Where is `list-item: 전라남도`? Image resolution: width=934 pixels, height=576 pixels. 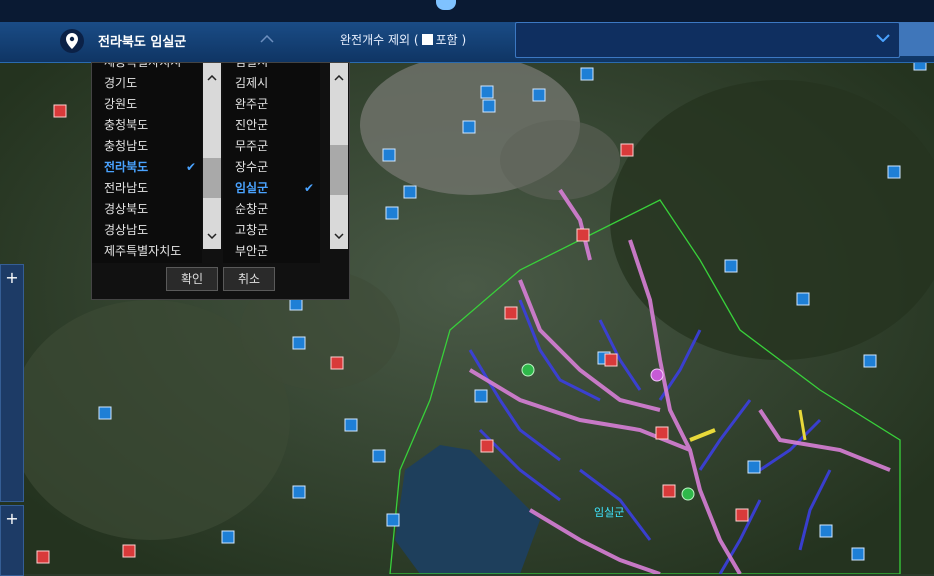 list-item: 전라남도 is located at coordinates (147, 188).